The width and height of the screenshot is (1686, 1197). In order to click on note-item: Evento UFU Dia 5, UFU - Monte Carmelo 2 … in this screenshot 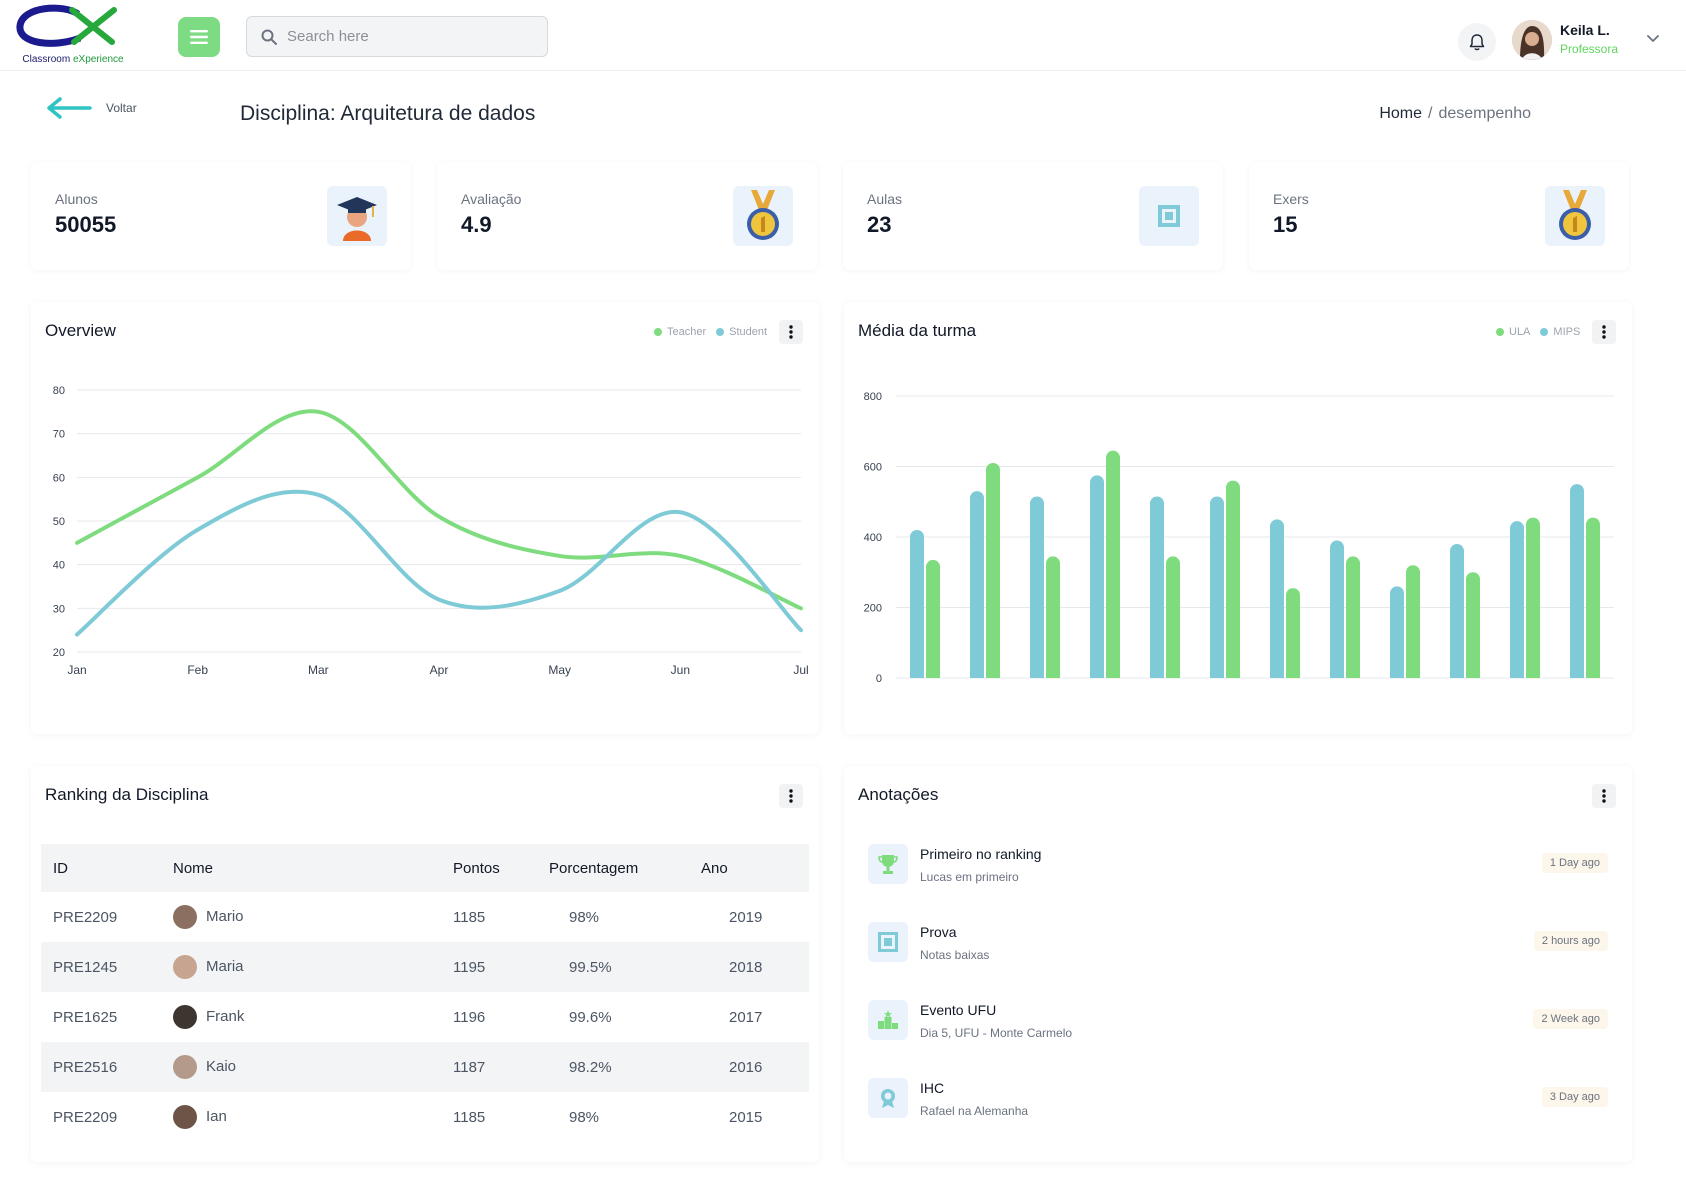, I will do `click(1238, 1028)`.